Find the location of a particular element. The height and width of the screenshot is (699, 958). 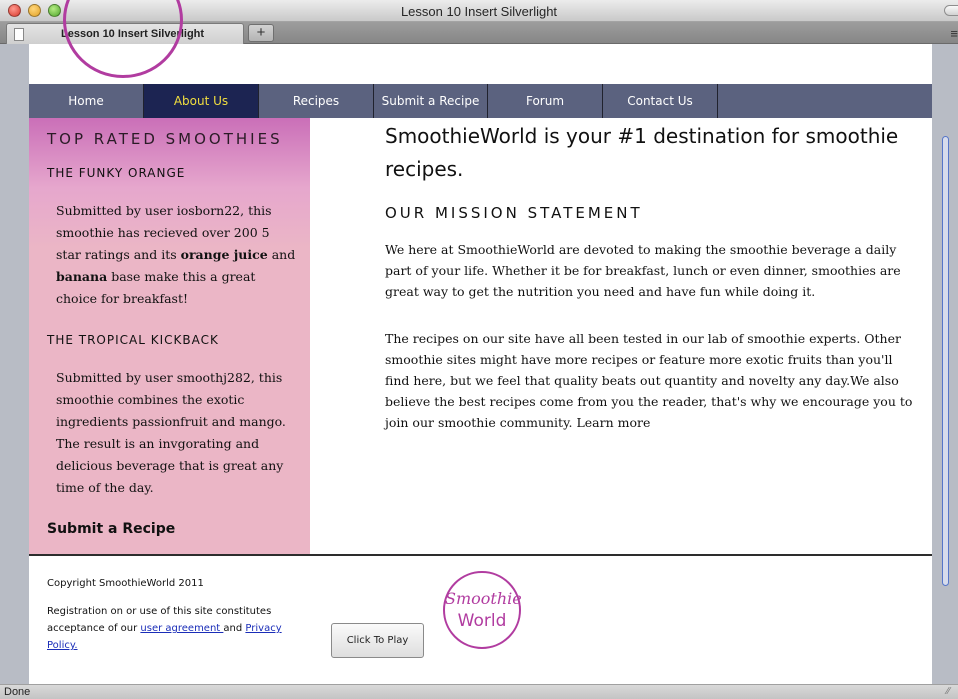

ingredient-banana: banana is located at coordinates (82, 276).